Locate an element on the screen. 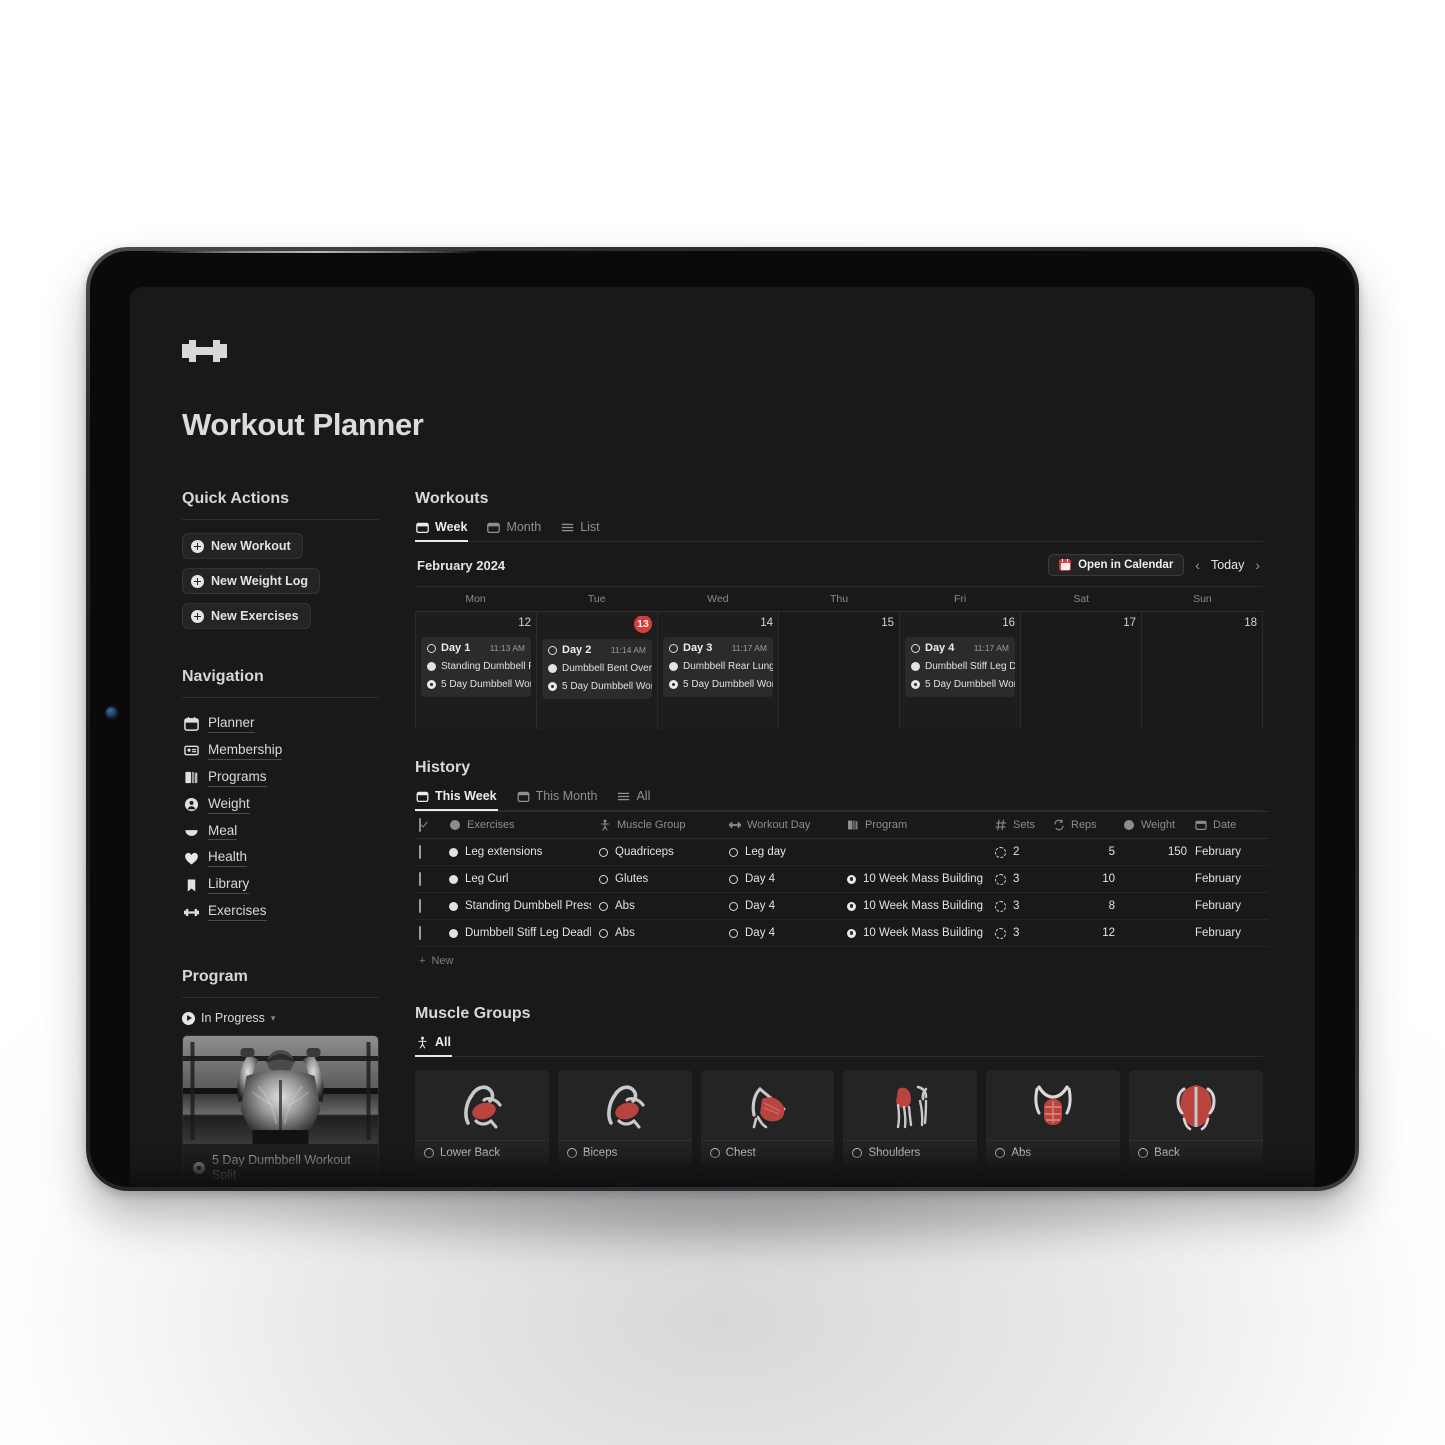 The height and width of the screenshot is (1445, 1445). col-program: Program is located at coordinates (917, 825).